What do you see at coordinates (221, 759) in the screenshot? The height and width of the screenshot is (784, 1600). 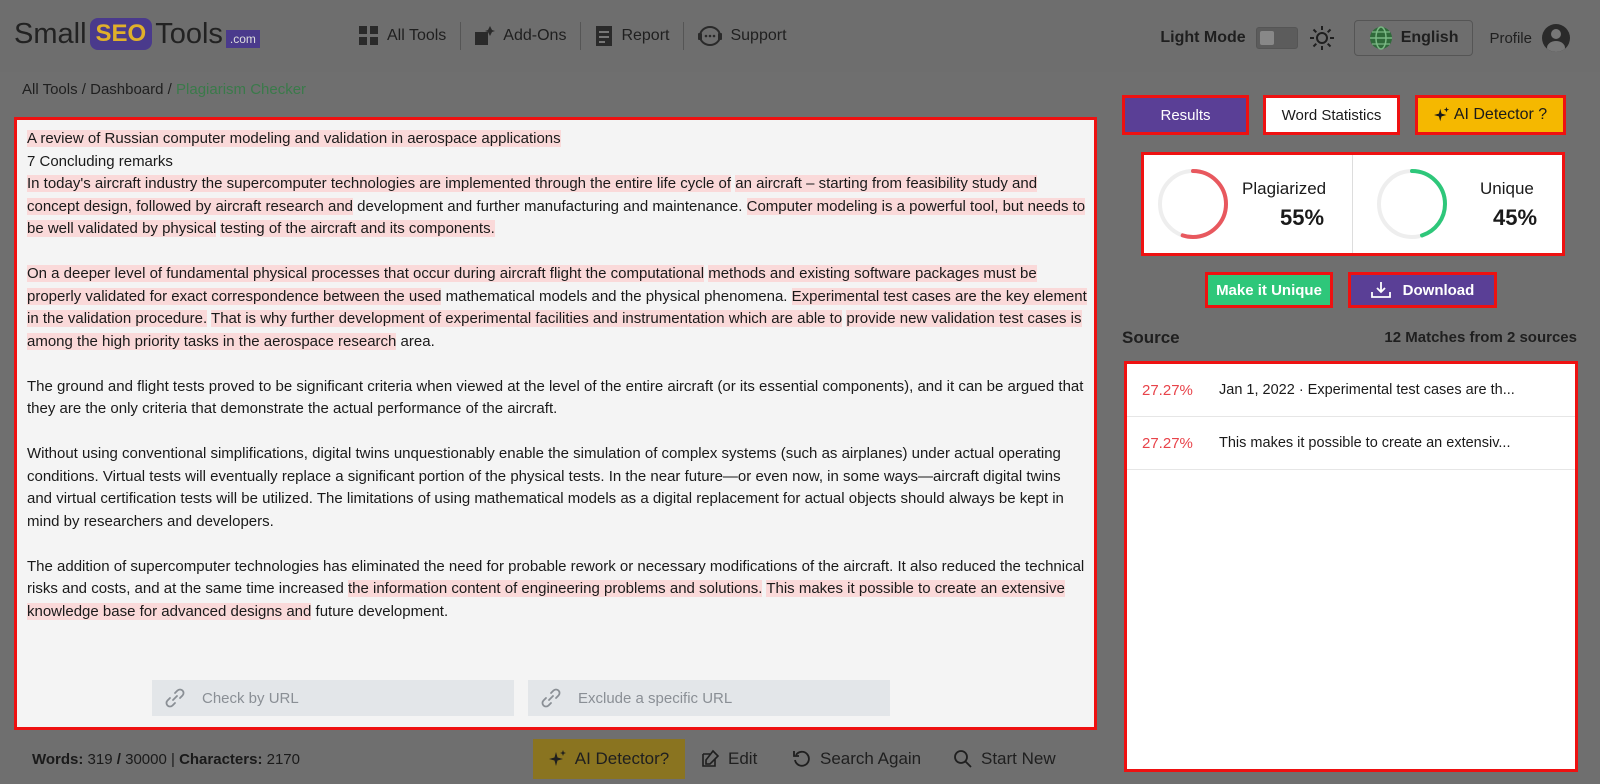 I see `chars-label: Characters:` at bounding box center [221, 759].